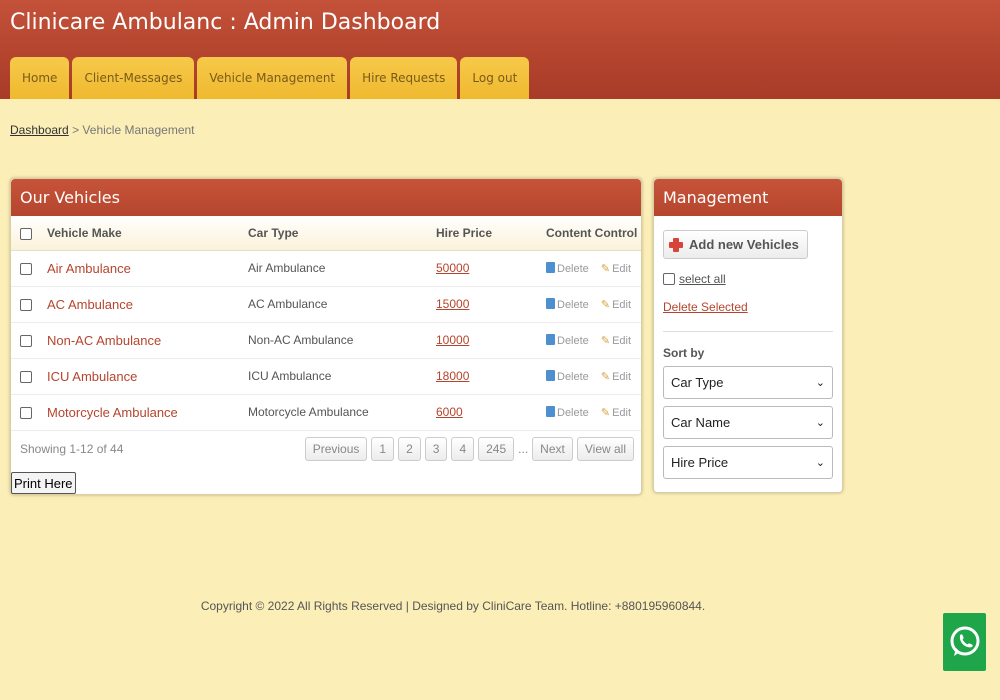  What do you see at coordinates (669, 279) in the screenshot?
I see `select-all-checkbox` at bounding box center [669, 279].